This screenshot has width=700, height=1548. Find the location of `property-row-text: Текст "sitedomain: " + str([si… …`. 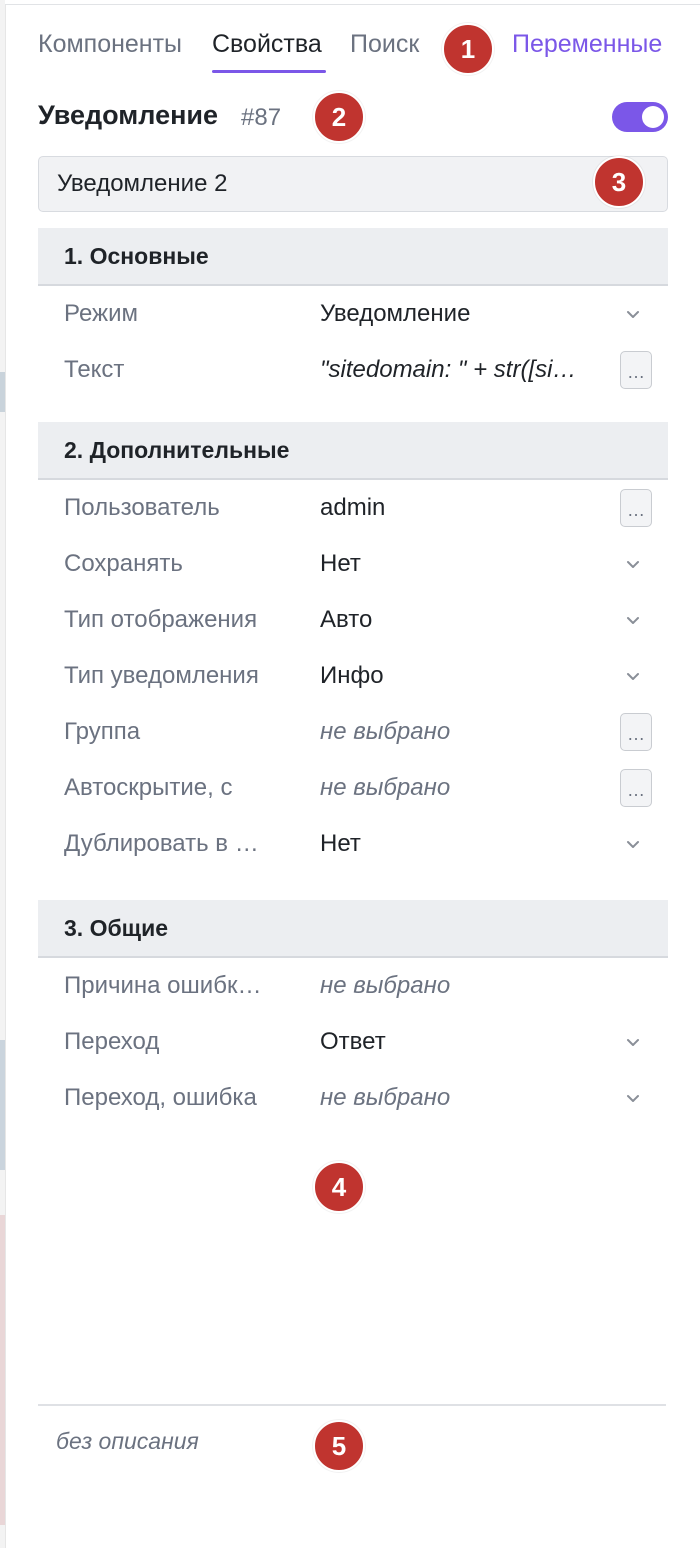

property-row-text: Текст "sitedomain: " + str([si… … is located at coordinates (353, 370).